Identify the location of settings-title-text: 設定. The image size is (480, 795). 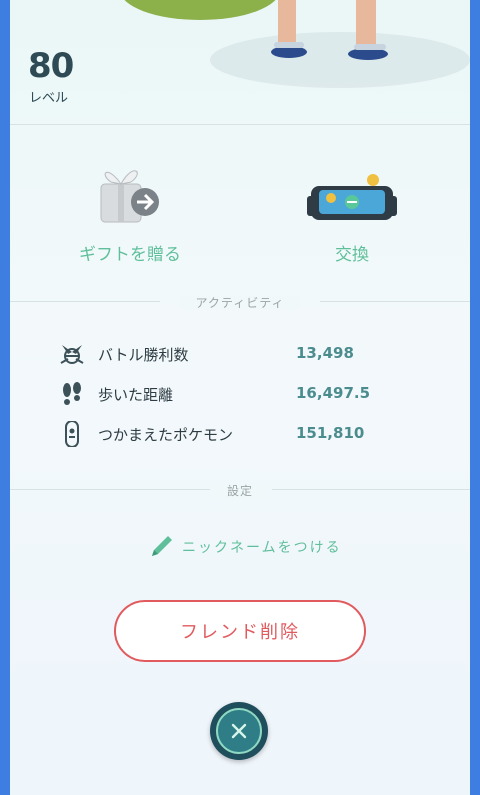
(239, 491).